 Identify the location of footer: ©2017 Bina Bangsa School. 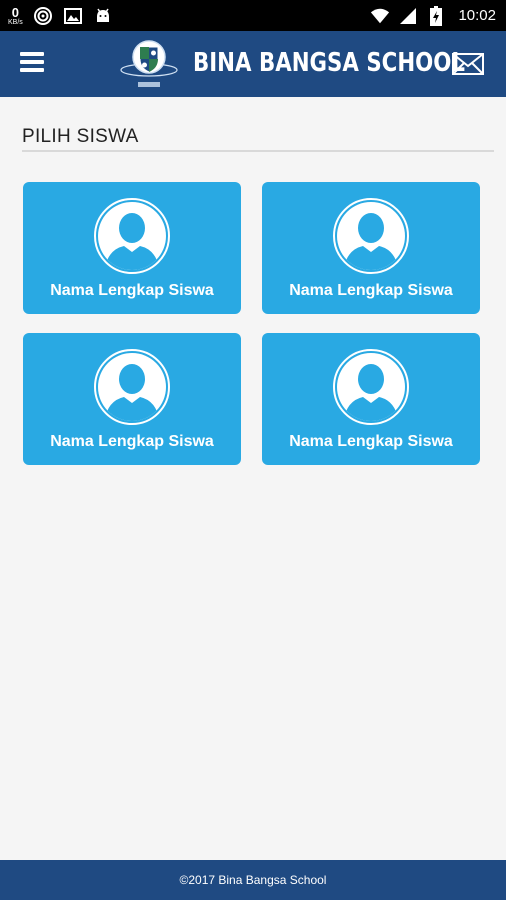
(253, 880).